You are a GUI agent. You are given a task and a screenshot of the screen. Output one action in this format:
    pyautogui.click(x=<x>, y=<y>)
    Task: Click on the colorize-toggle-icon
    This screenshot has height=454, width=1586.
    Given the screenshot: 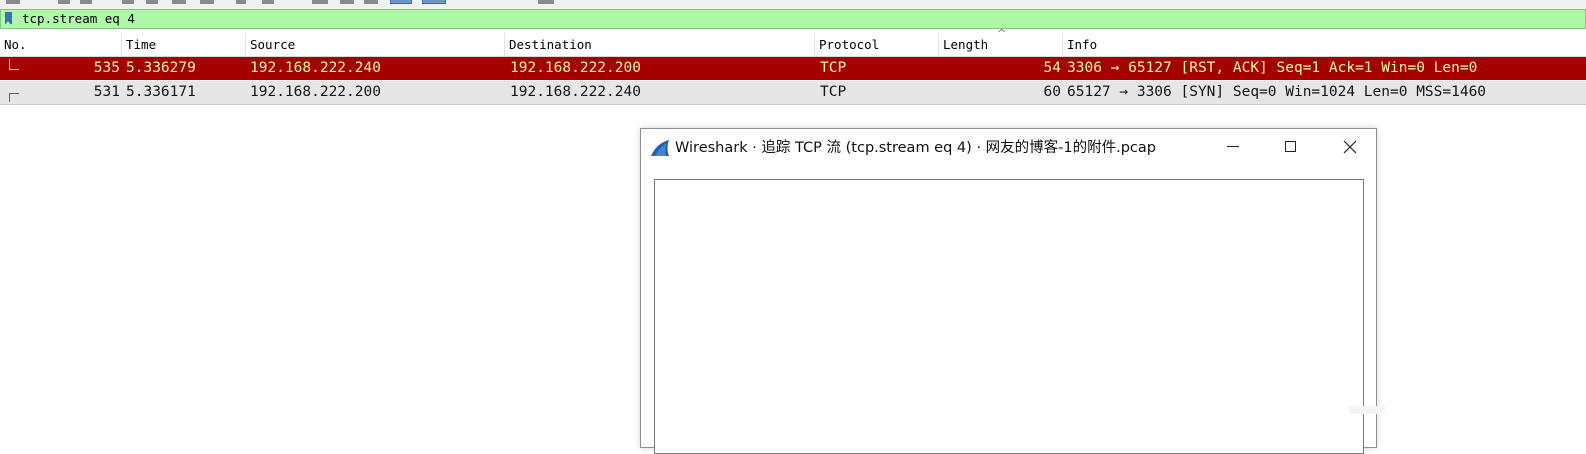 What is the action you would take?
    pyautogui.click(x=401, y=2)
    